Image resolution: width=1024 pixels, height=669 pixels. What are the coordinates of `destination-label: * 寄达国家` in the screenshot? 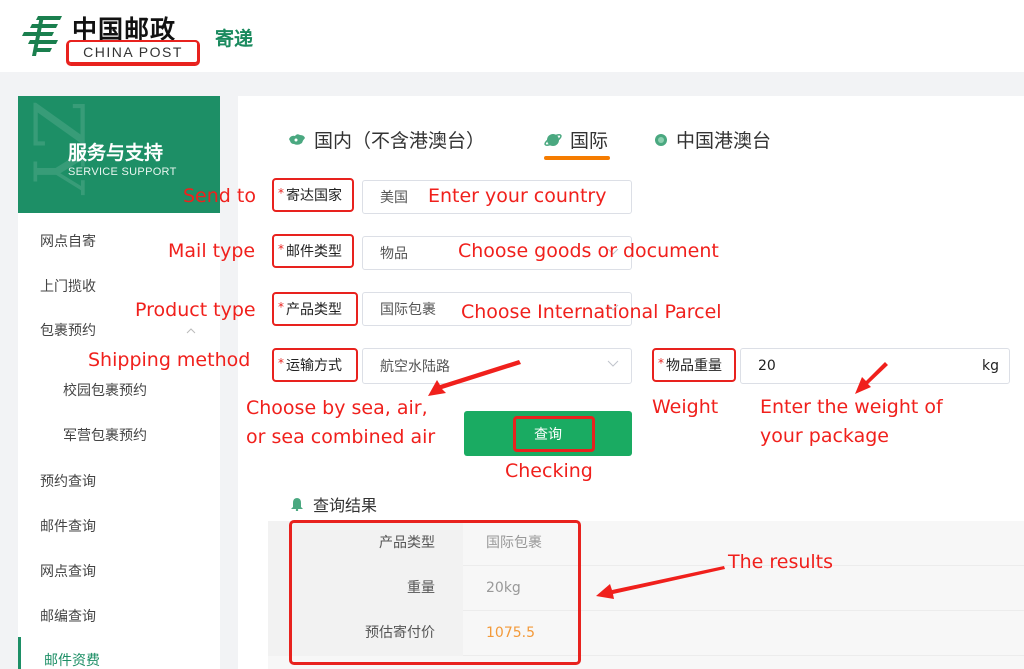 It's located at (313, 195).